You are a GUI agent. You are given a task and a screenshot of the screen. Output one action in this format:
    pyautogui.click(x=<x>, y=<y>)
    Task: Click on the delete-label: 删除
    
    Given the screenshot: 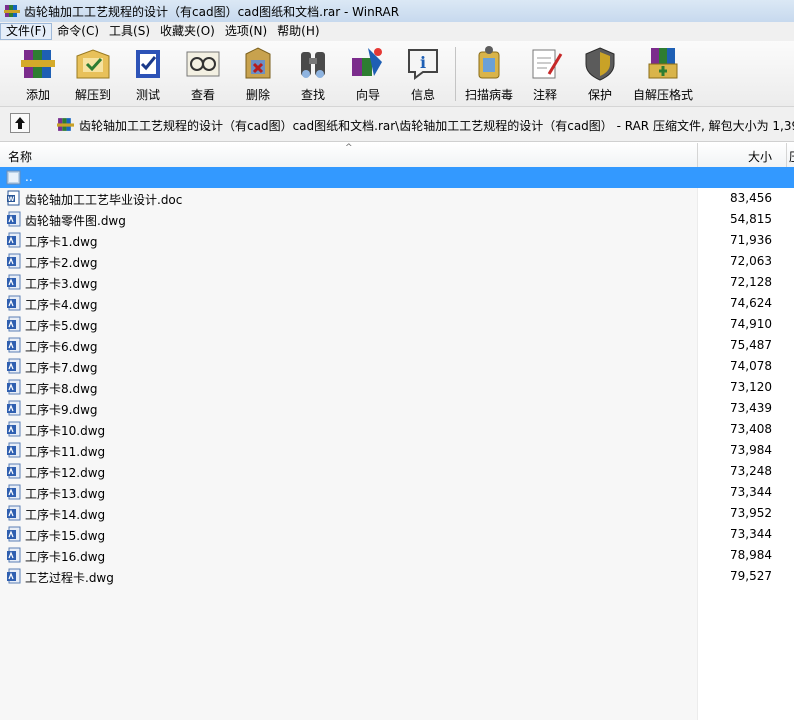 What is the action you would take?
    pyautogui.click(x=257, y=95)
    